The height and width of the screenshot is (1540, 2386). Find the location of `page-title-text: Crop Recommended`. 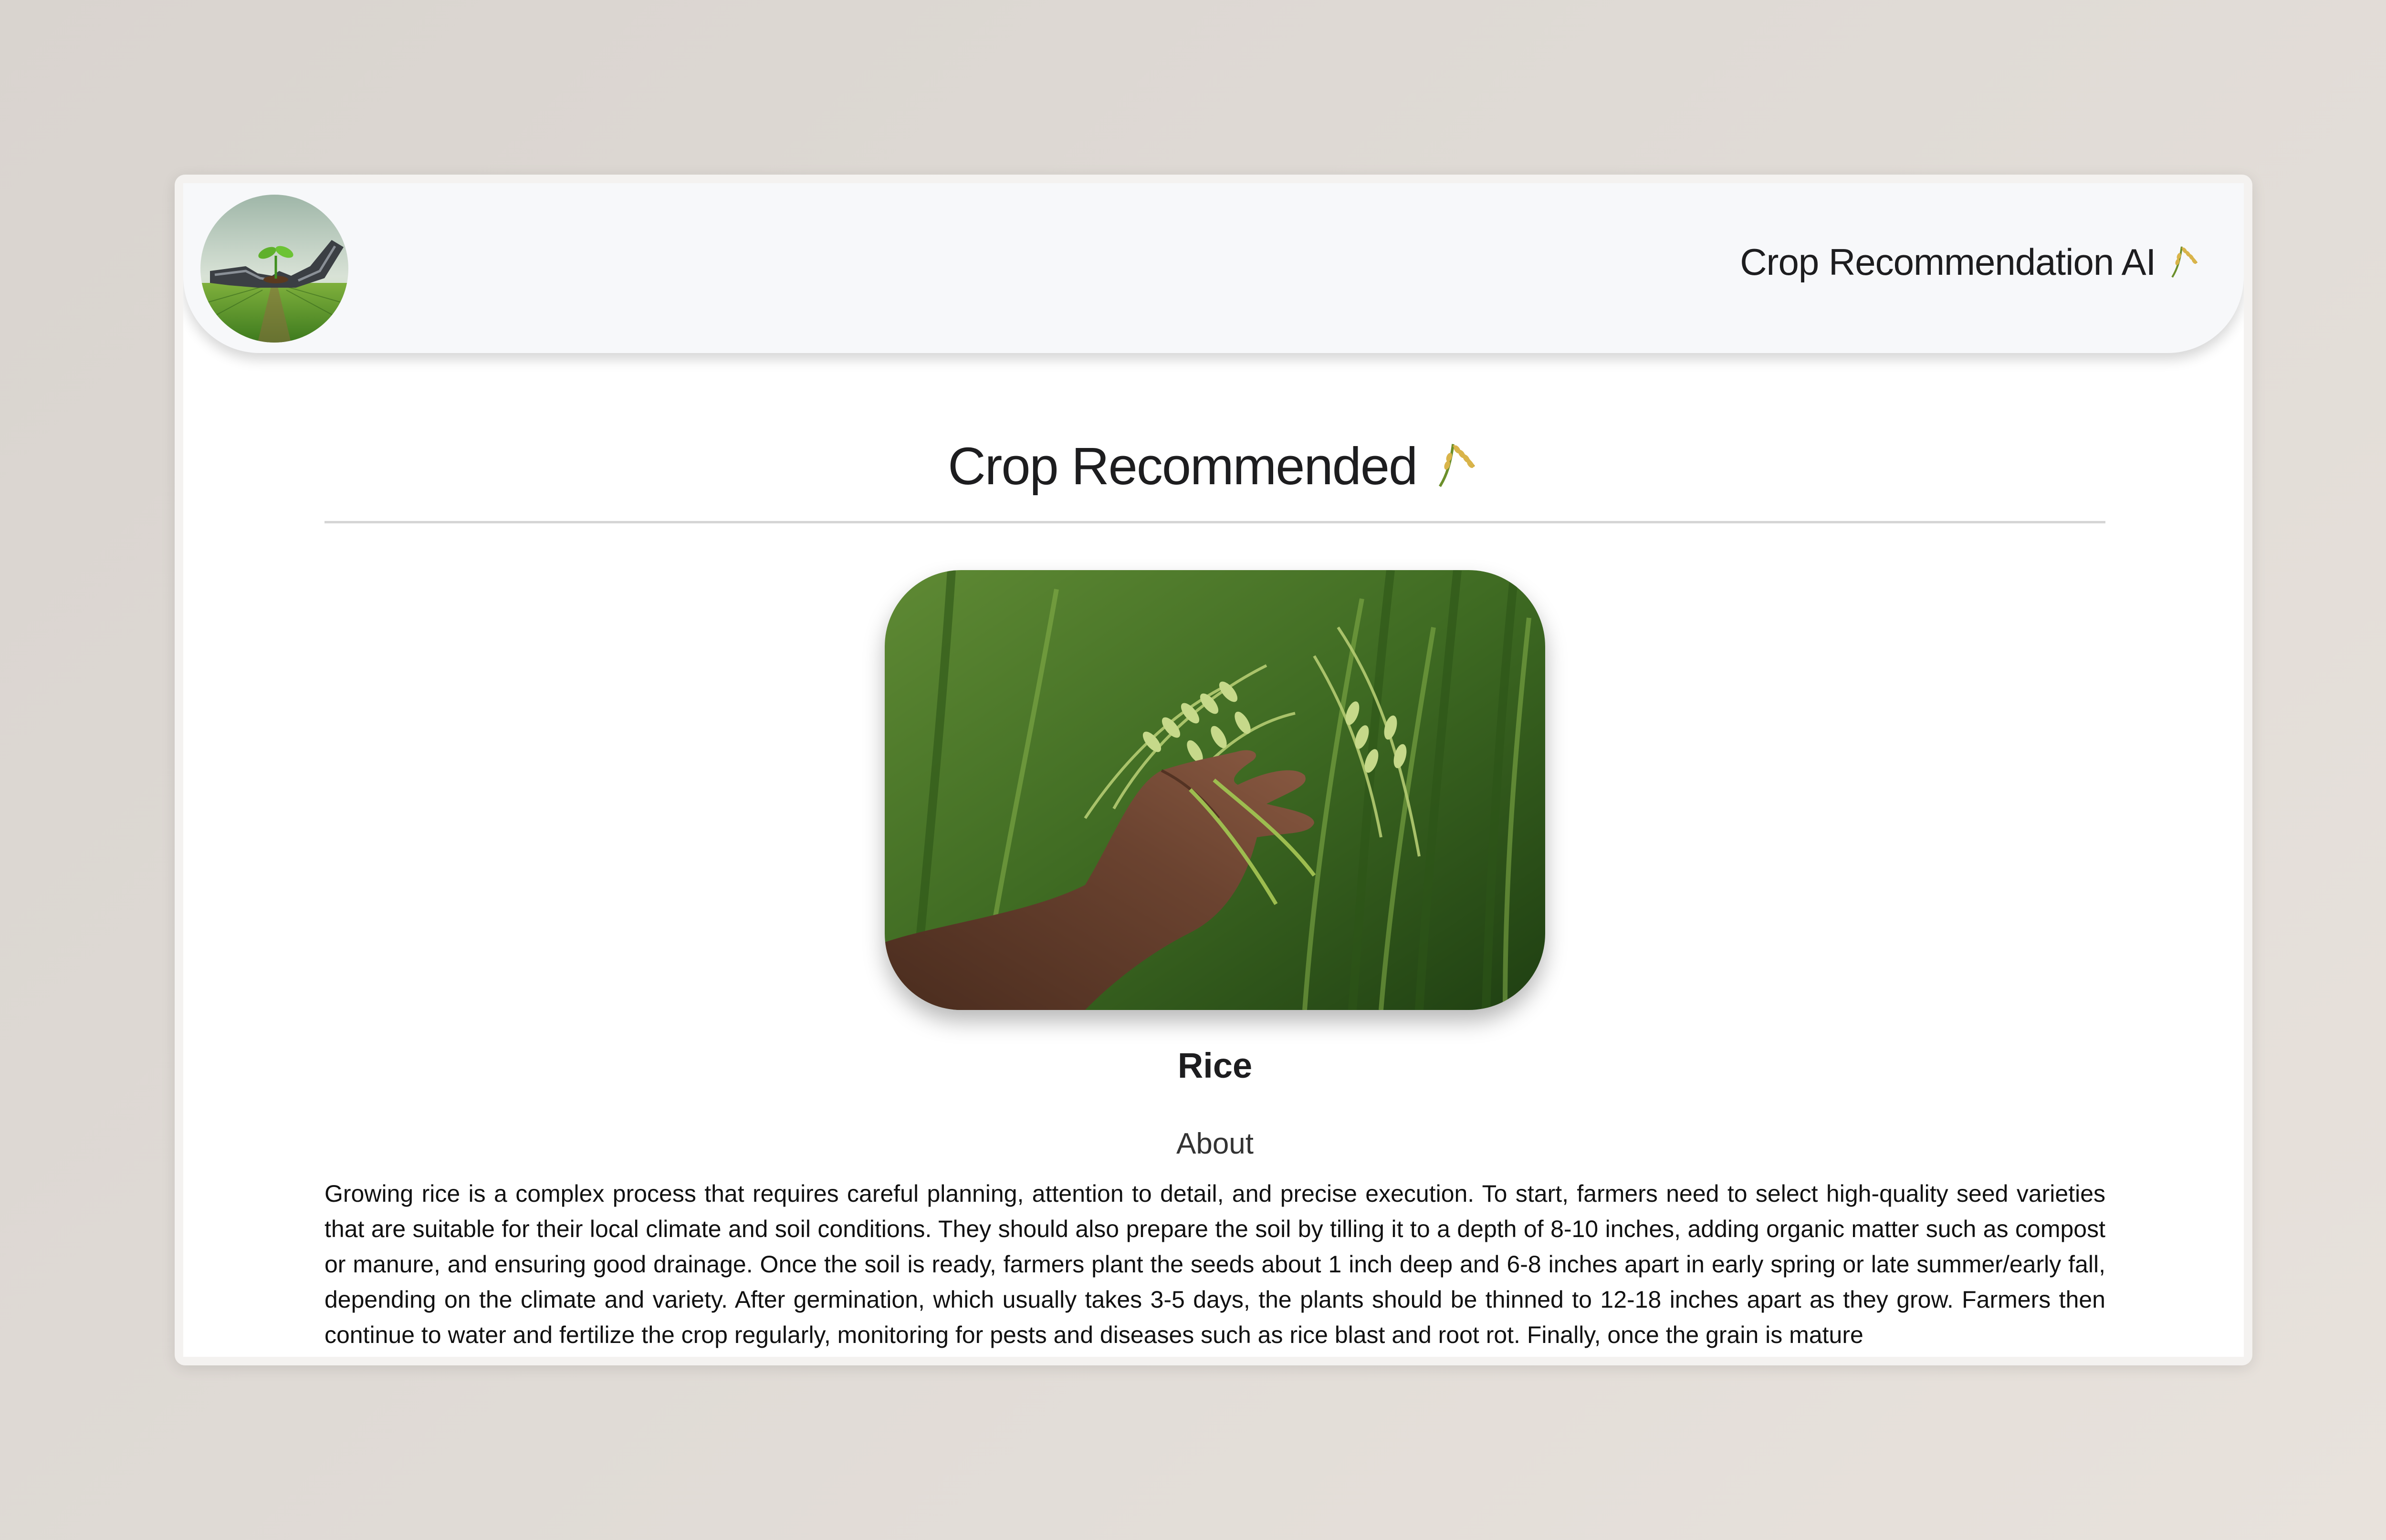

page-title-text: Crop Recommended is located at coordinates (1183, 467).